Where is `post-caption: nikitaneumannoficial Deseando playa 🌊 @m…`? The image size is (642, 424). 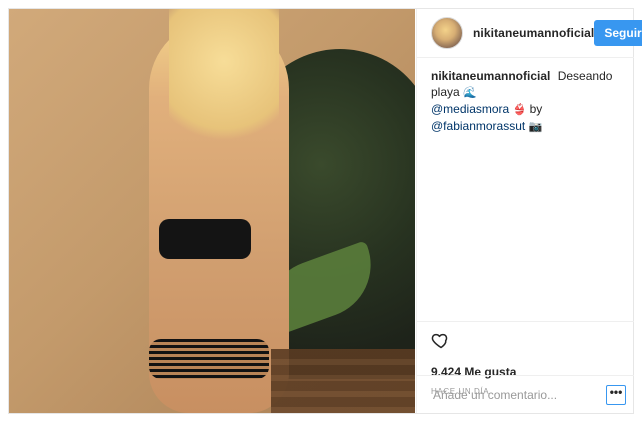
post-caption: nikitaneumannoficial Deseando playa 🌊 @m… is located at coordinates (525, 96).